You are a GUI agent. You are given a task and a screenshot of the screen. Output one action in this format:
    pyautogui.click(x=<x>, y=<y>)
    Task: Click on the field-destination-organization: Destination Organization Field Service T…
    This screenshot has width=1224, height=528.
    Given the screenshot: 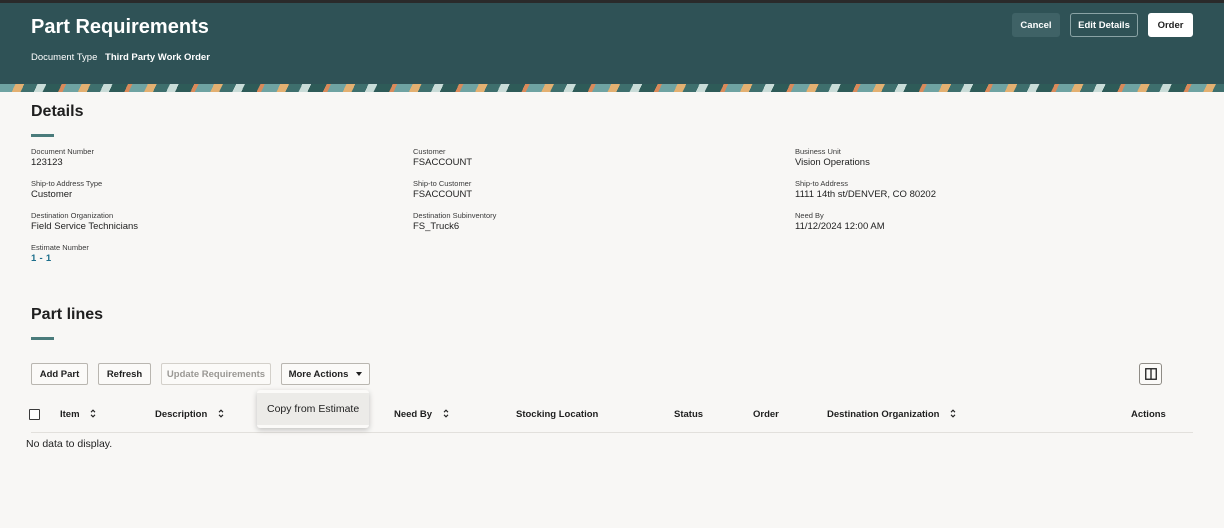 What is the action you would take?
    pyautogui.click(x=84, y=222)
    